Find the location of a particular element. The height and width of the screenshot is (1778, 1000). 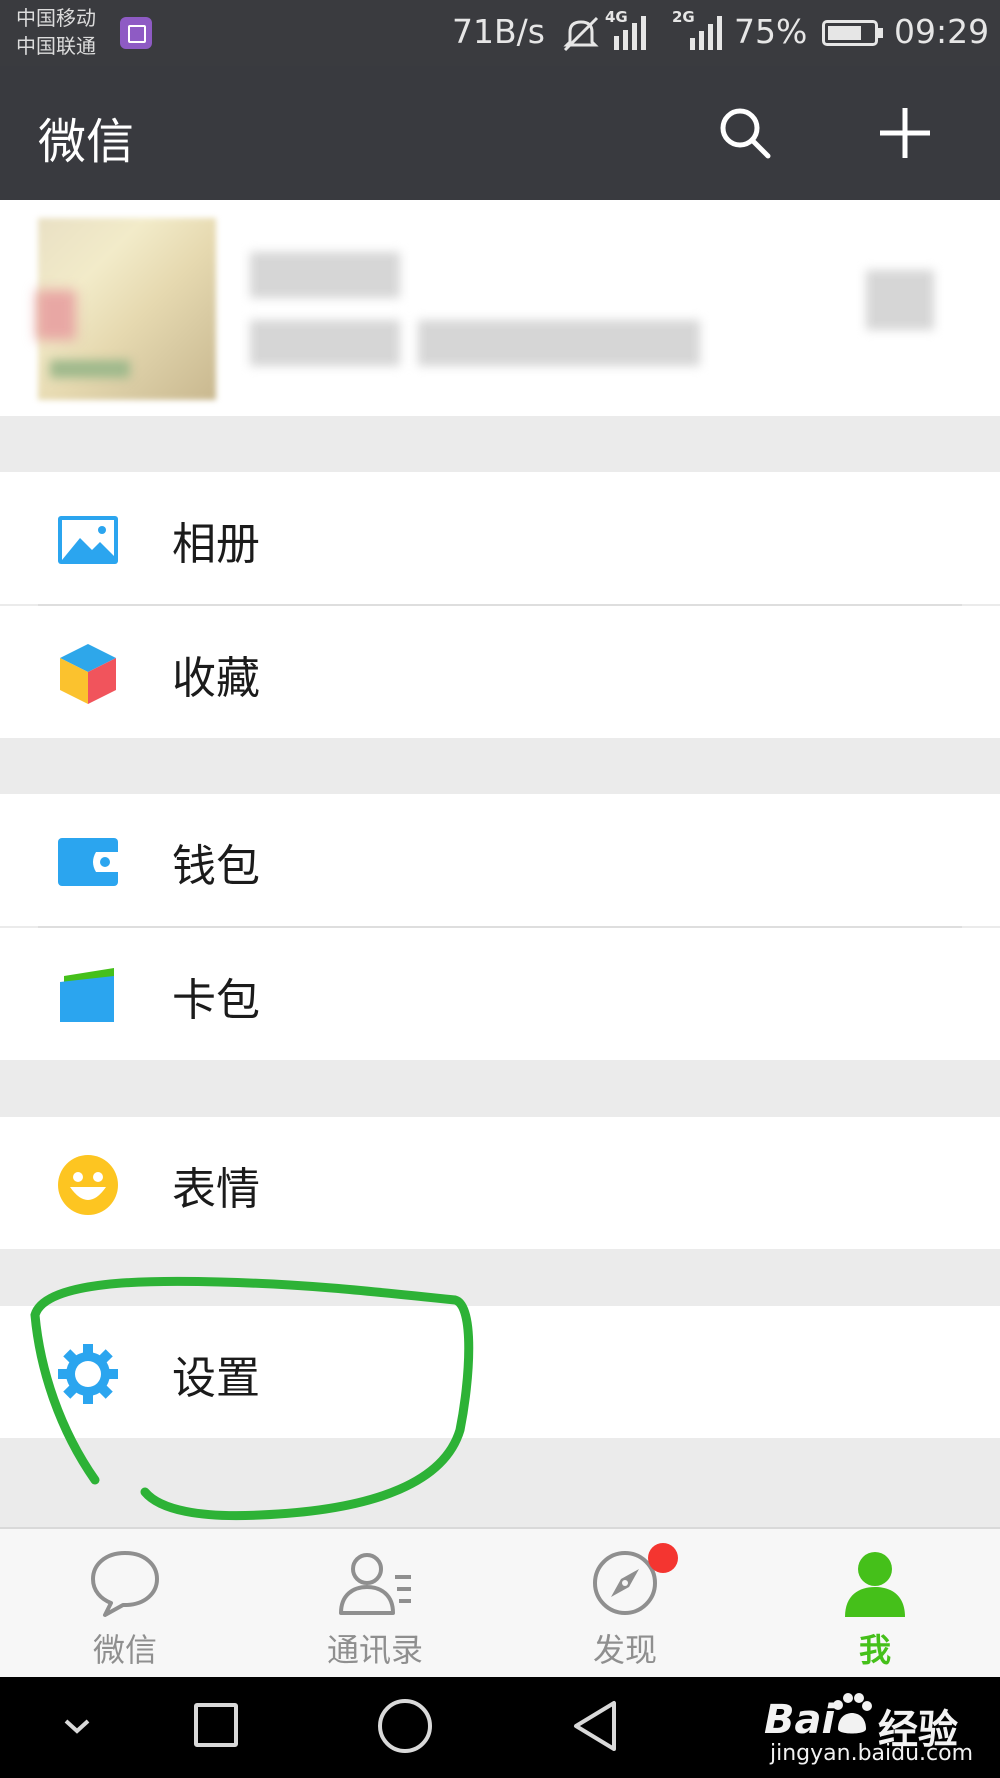

tab-bar: 微信 通讯录 发现 我 is located at coordinates (500, 1603).